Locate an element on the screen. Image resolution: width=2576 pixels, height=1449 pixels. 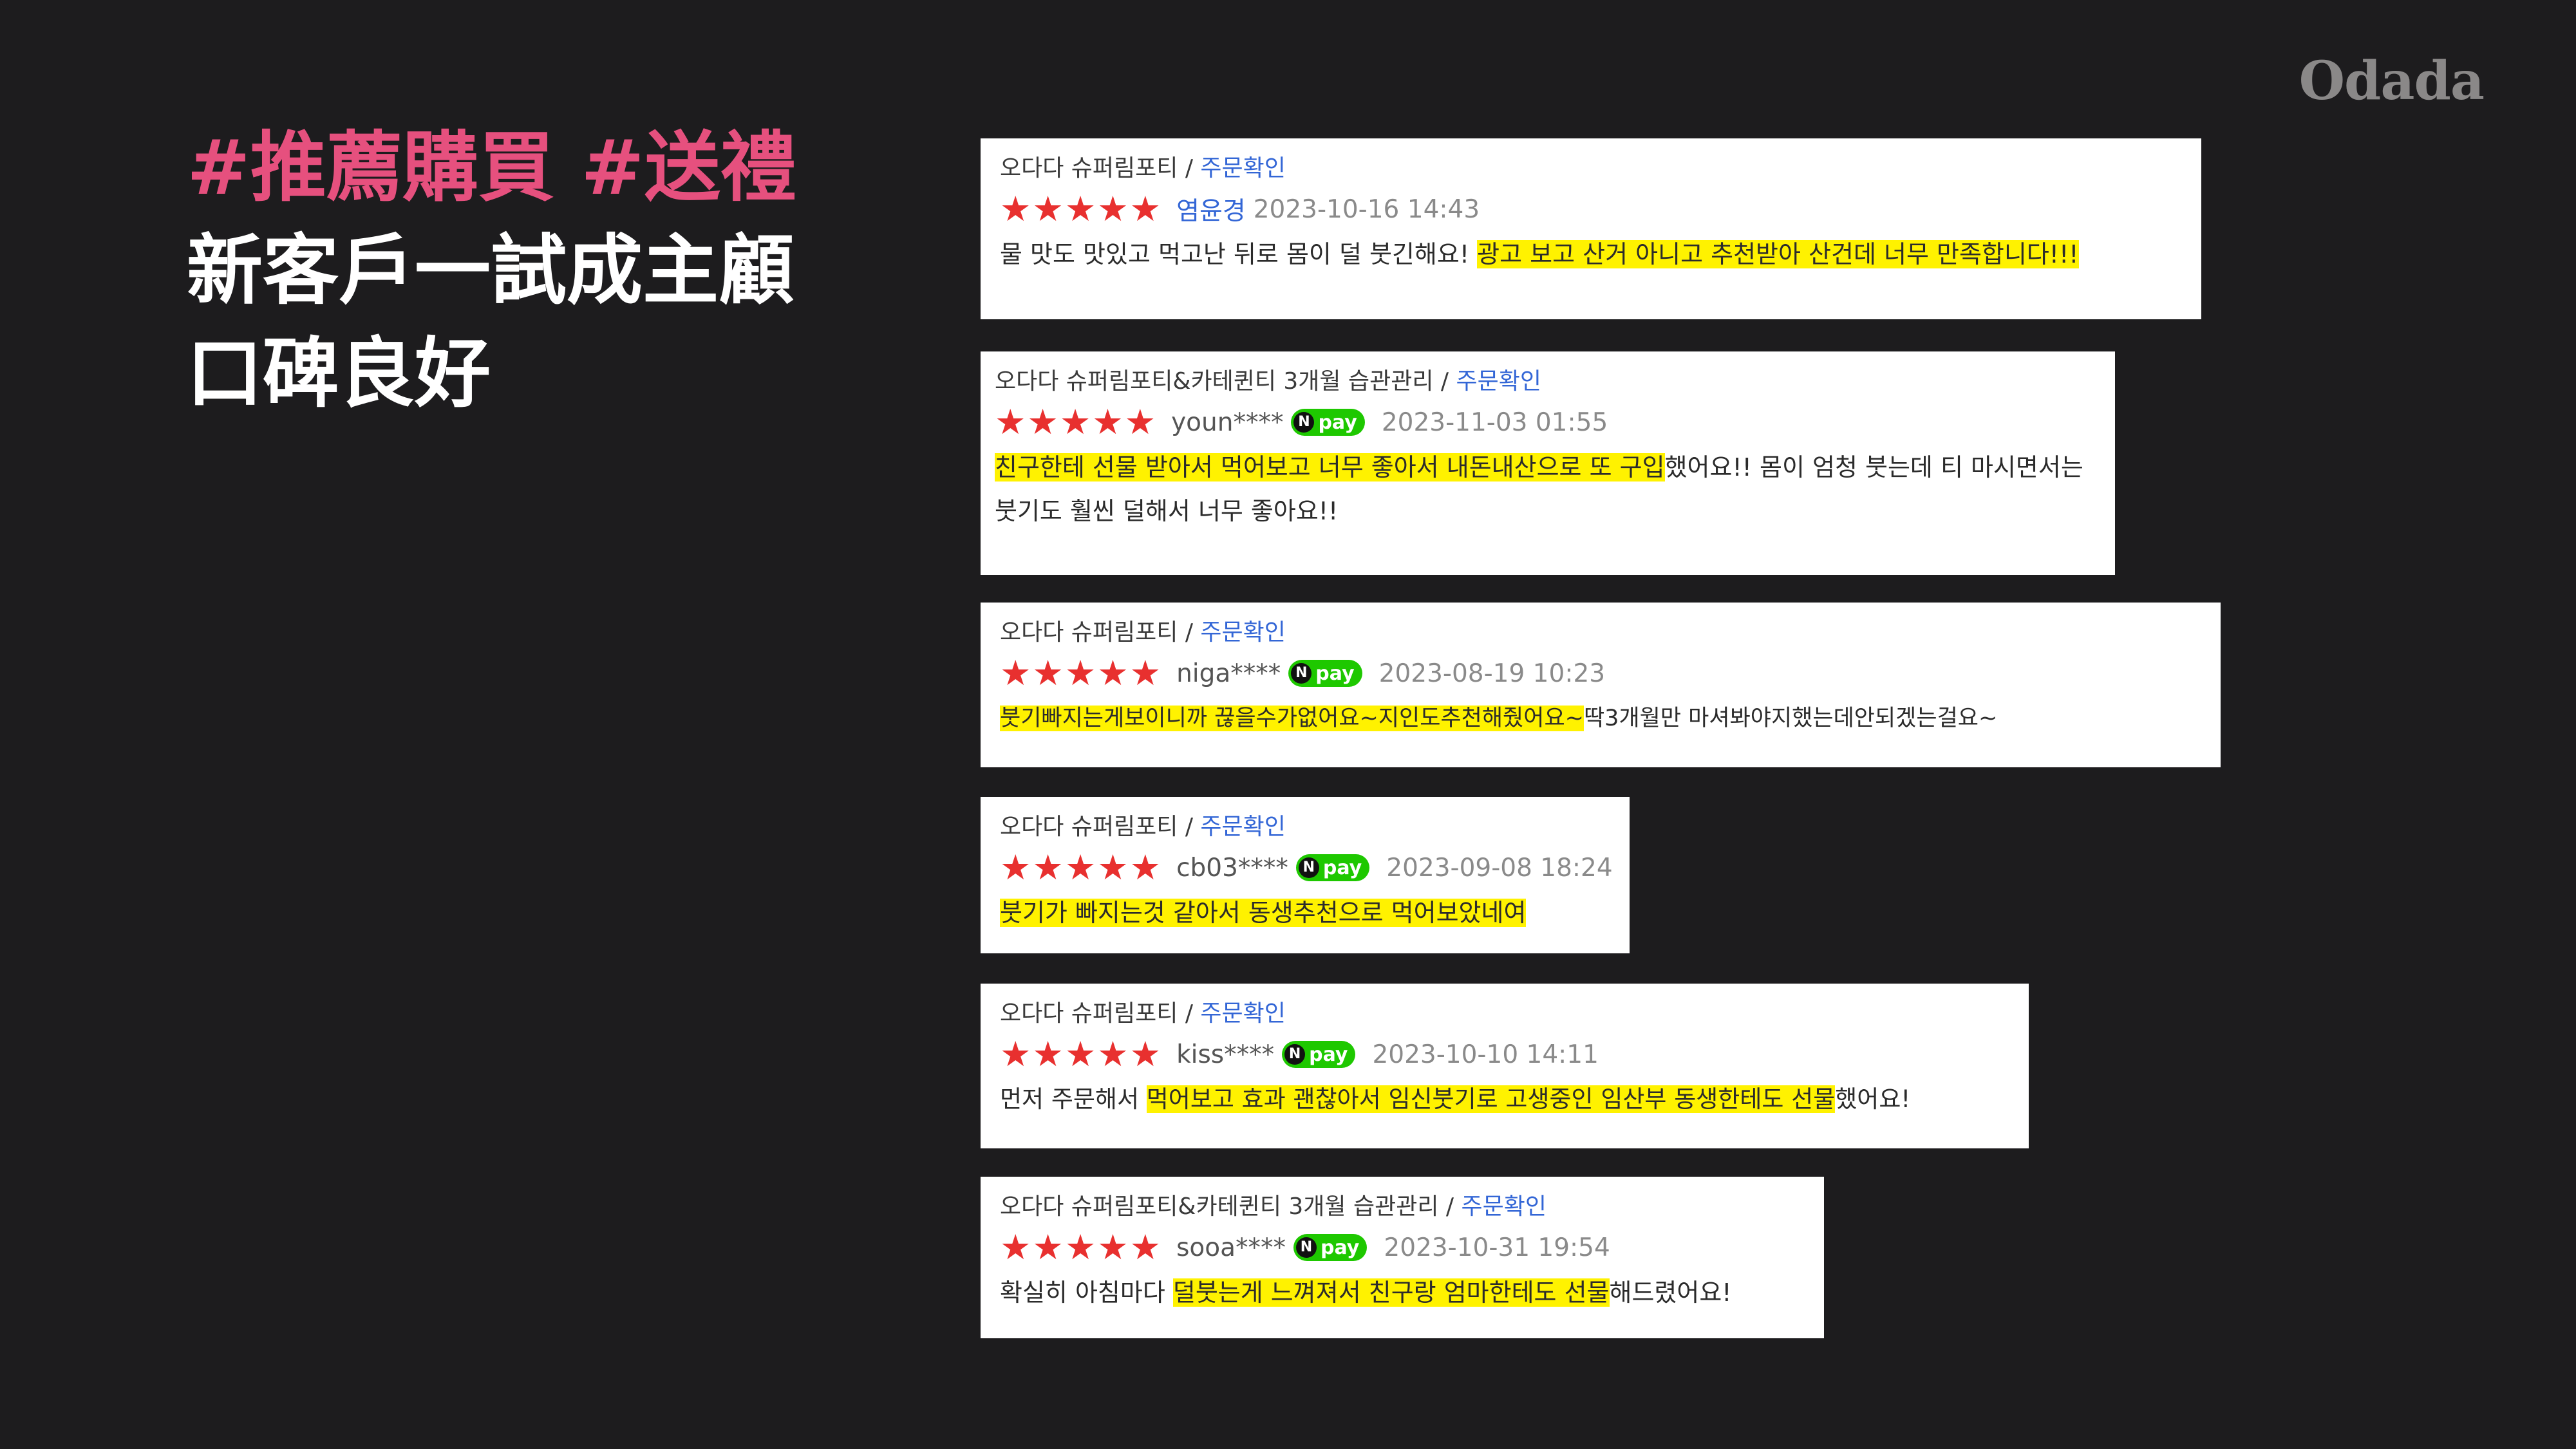
review-meta: ★★★★★ cb03**** Npay 2023-09-08 18:24 is located at coordinates (1306, 868).